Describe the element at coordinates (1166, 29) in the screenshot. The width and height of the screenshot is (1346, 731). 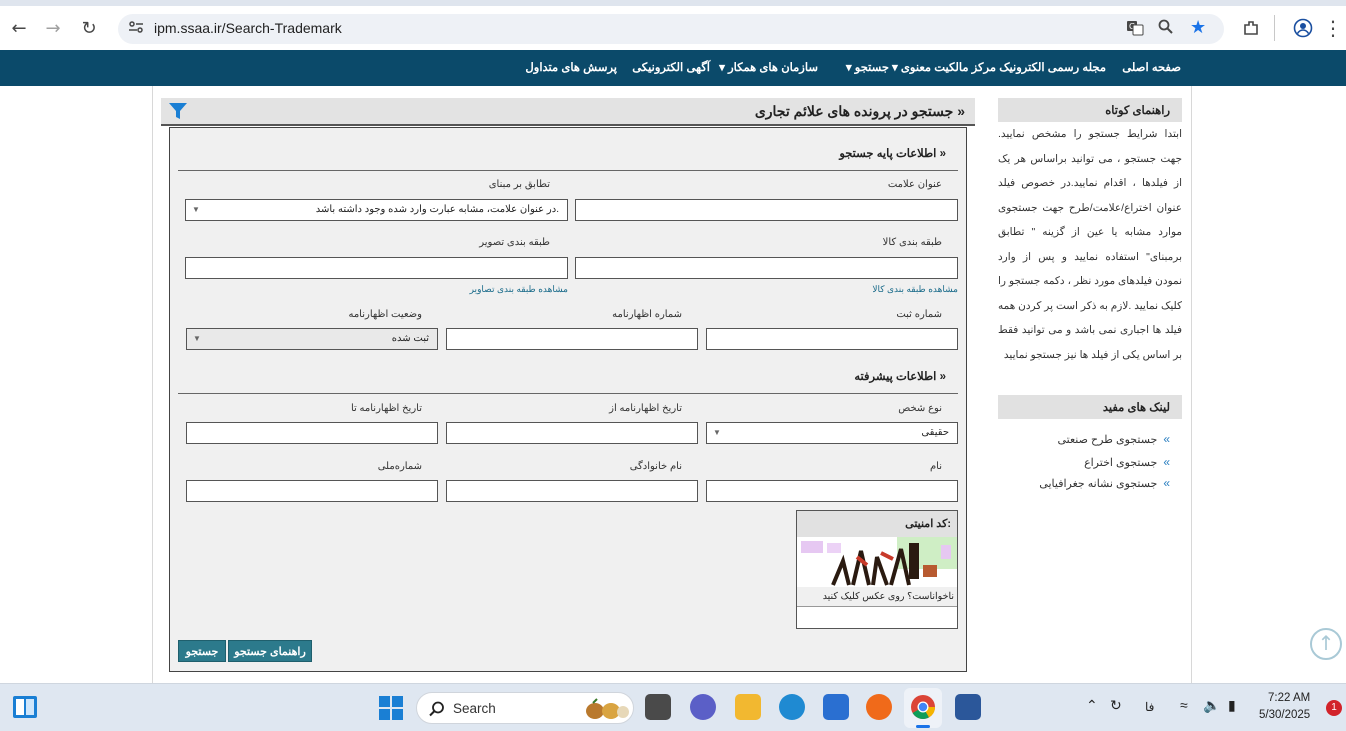
I see `zoom-icon` at that location.